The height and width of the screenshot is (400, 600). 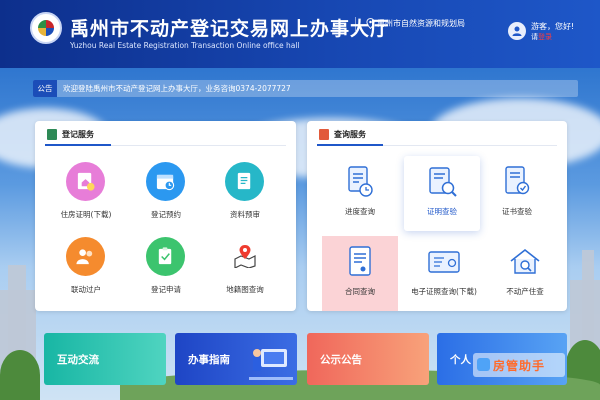 I want to click on site-logo, so click(x=46, y=28).